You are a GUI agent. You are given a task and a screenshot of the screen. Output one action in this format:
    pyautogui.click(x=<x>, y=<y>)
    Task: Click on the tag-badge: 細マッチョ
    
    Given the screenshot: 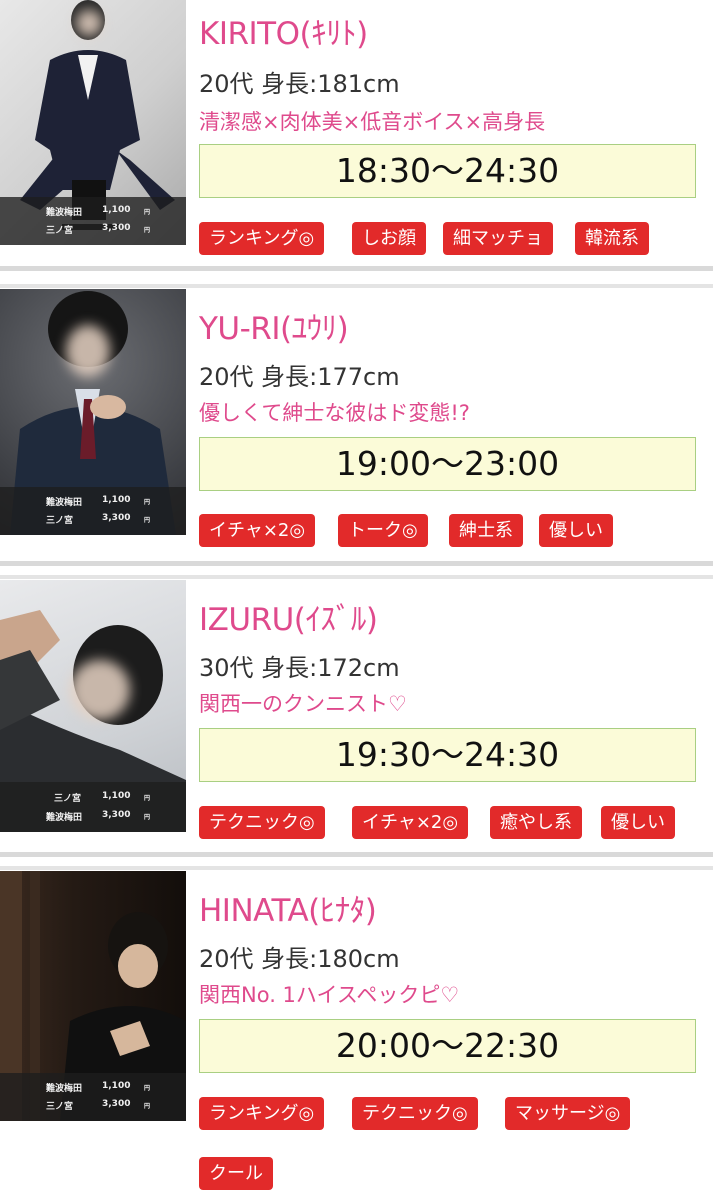 What is the action you would take?
    pyautogui.click(x=498, y=238)
    